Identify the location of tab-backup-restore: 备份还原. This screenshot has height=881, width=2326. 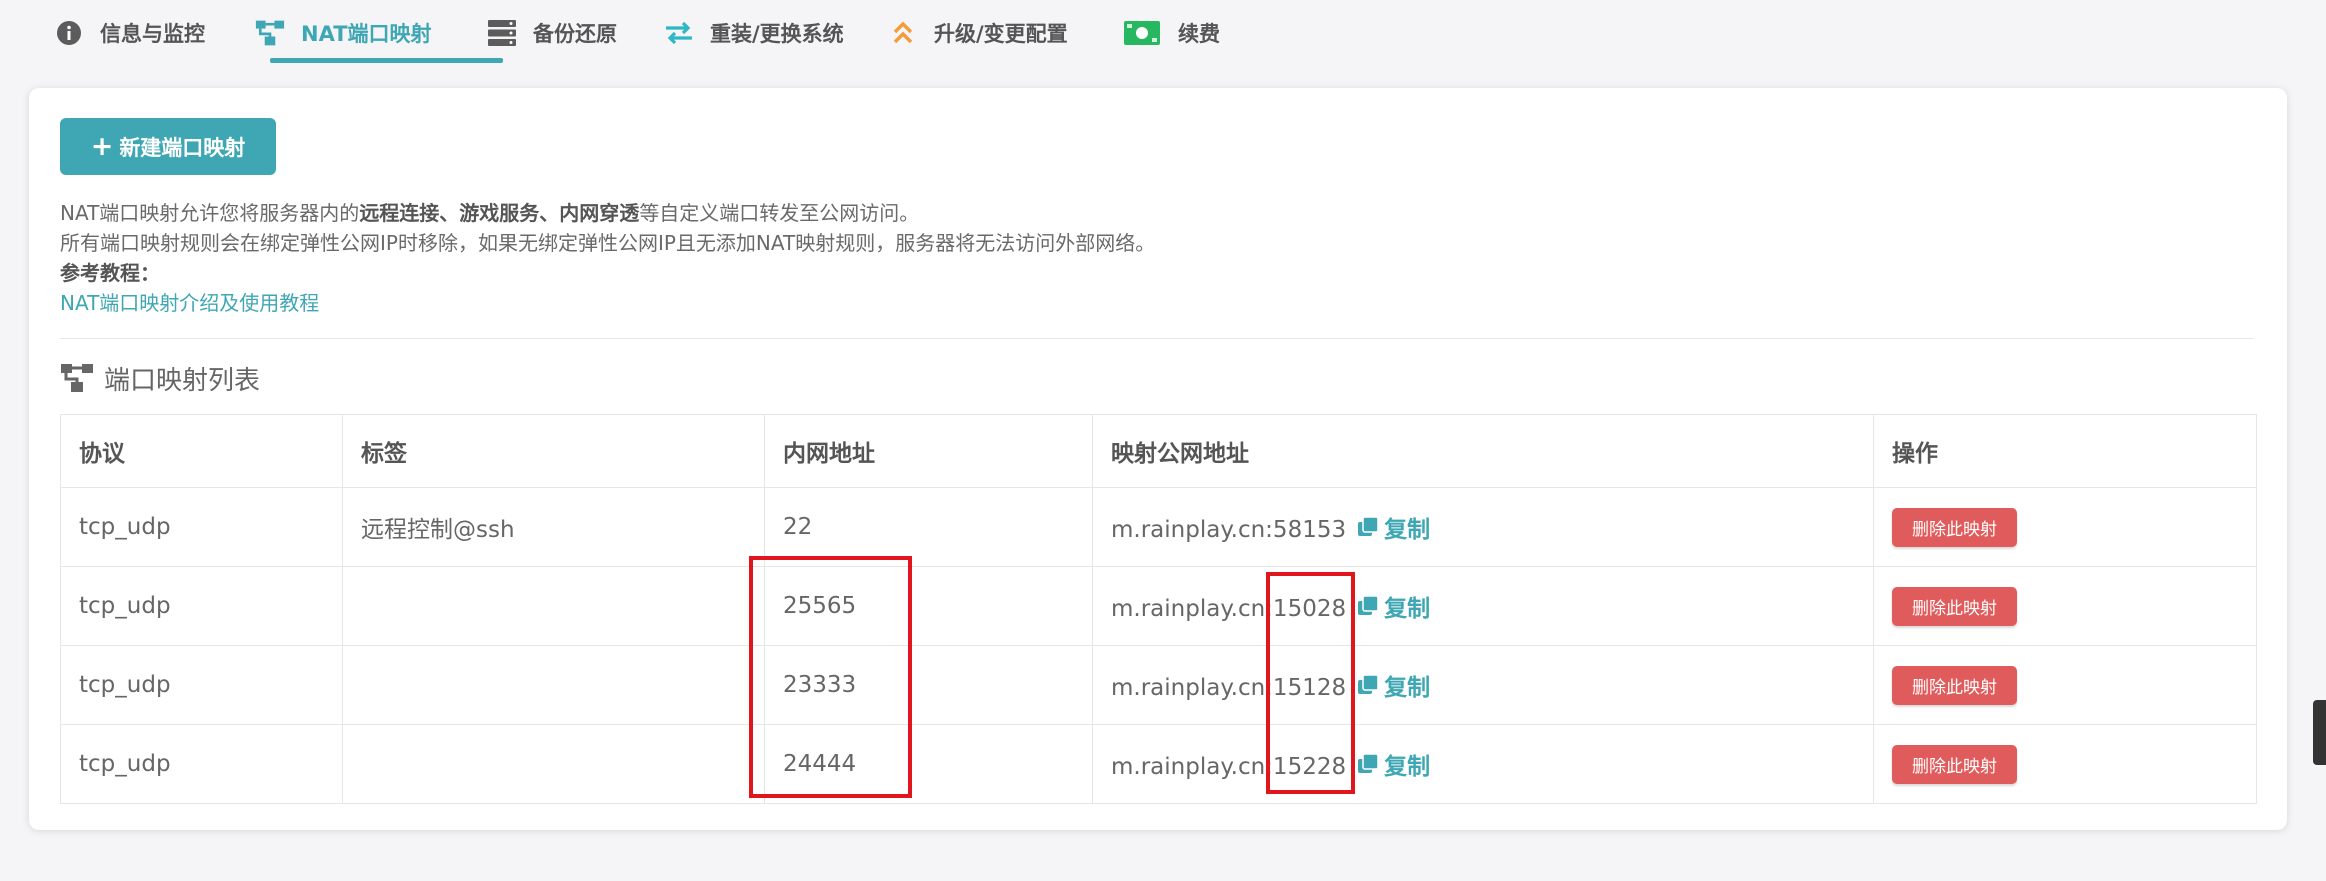
(552, 33).